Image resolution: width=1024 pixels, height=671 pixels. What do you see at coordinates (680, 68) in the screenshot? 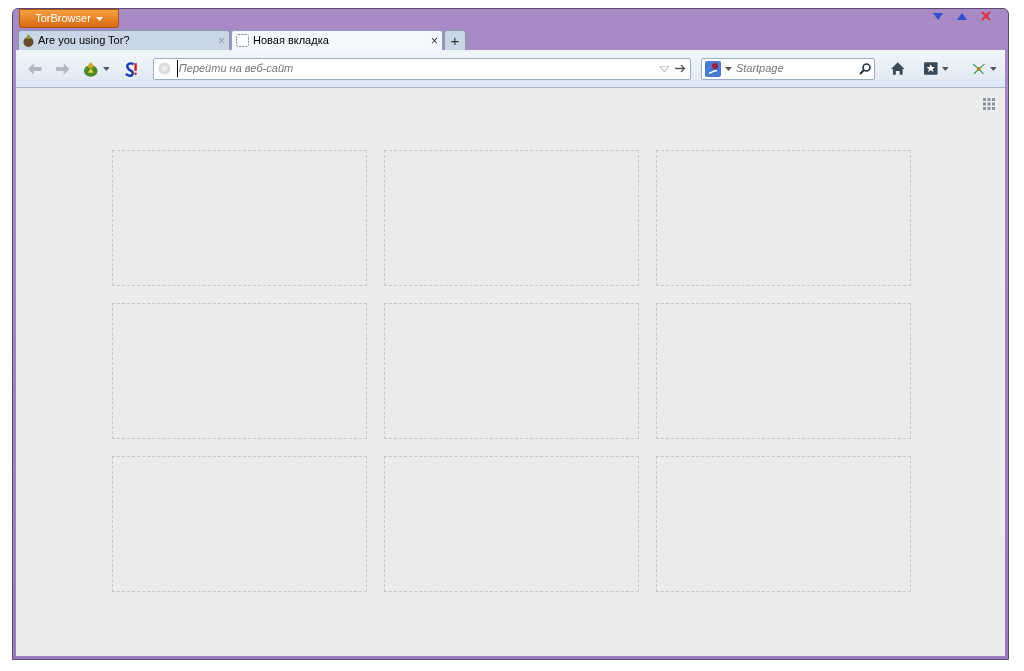
I see `go-arrow-icon` at bounding box center [680, 68].